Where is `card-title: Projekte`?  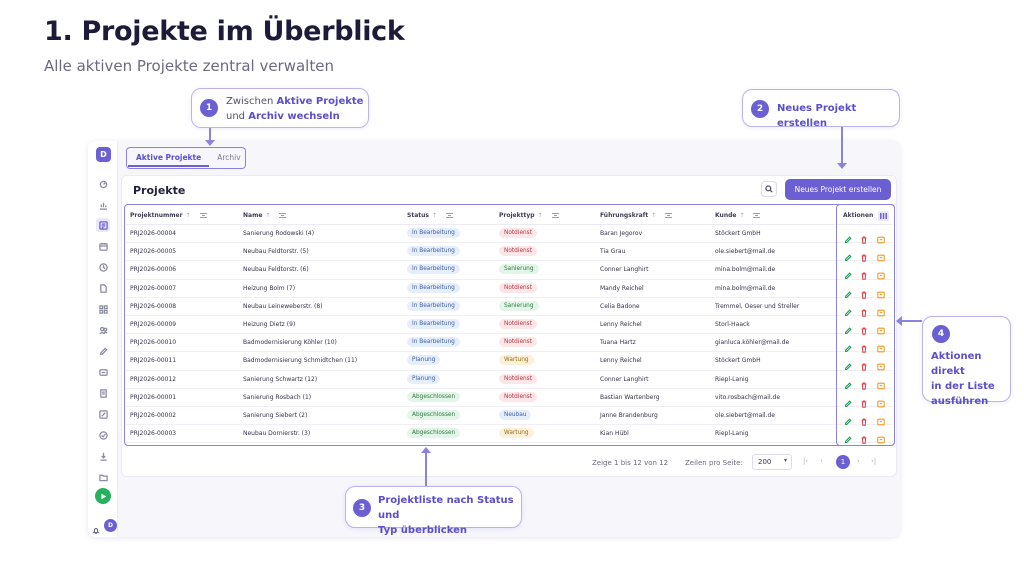 card-title: Projekte is located at coordinates (159, 190).